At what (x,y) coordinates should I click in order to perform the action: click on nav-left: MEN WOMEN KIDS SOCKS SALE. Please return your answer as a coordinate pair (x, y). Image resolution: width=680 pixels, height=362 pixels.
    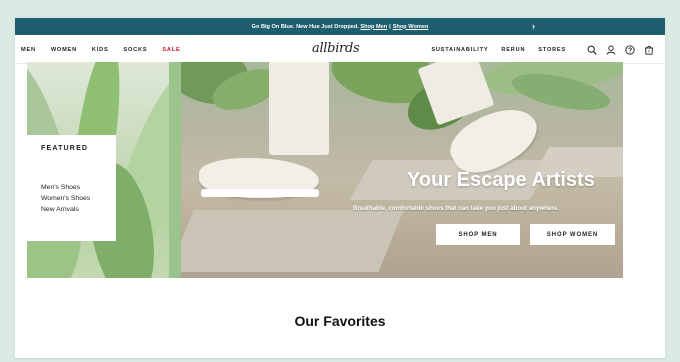
    Looking at the image, I should click on (108, 49).